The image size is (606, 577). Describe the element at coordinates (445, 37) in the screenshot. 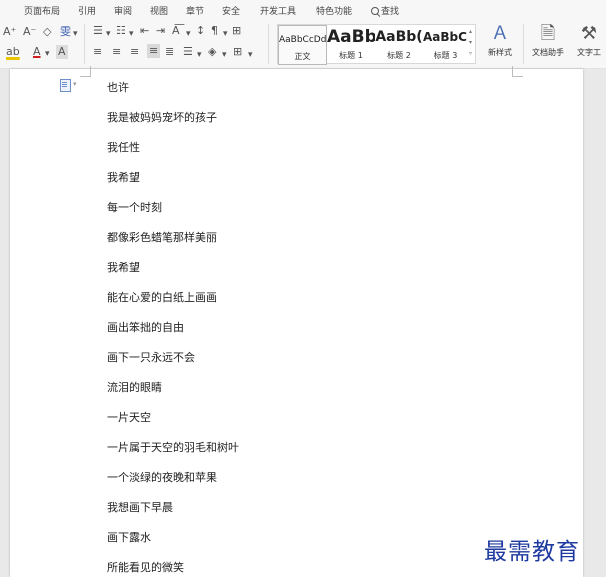

I see `style-sample: AaBbC(` at that location.